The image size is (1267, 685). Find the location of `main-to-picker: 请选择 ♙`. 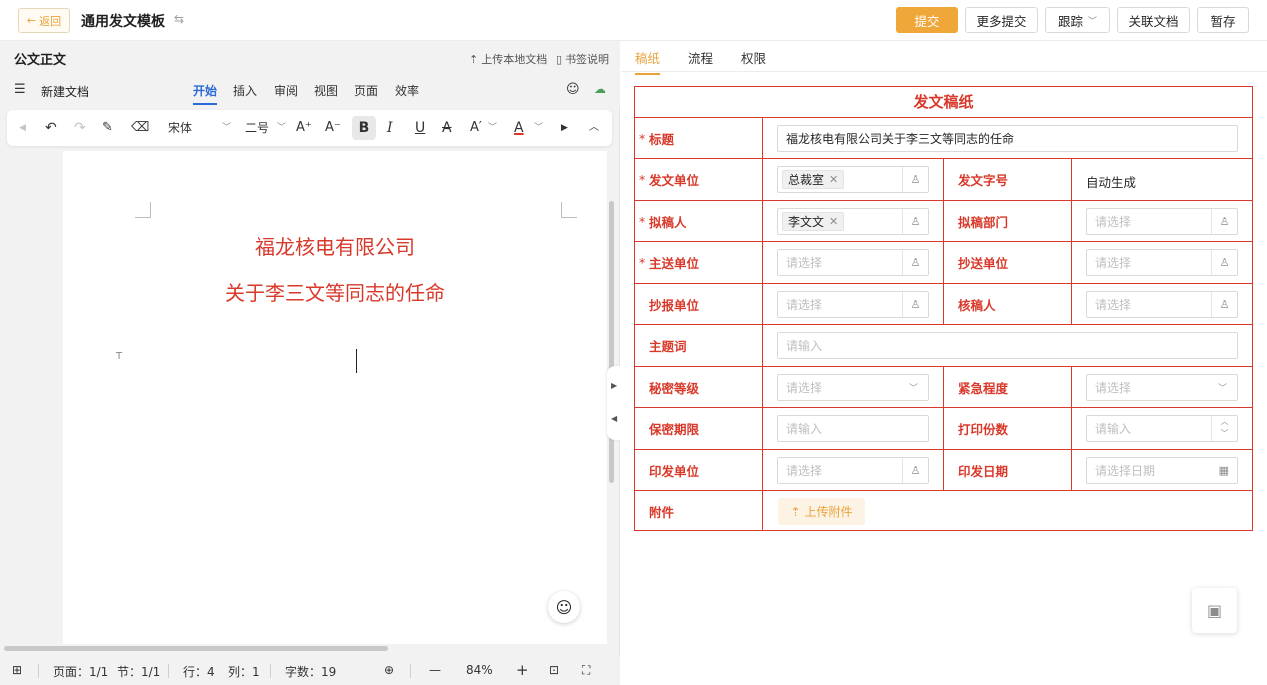

main-to-picker: 请选择 ♙ is located at coordinates (853, 262).